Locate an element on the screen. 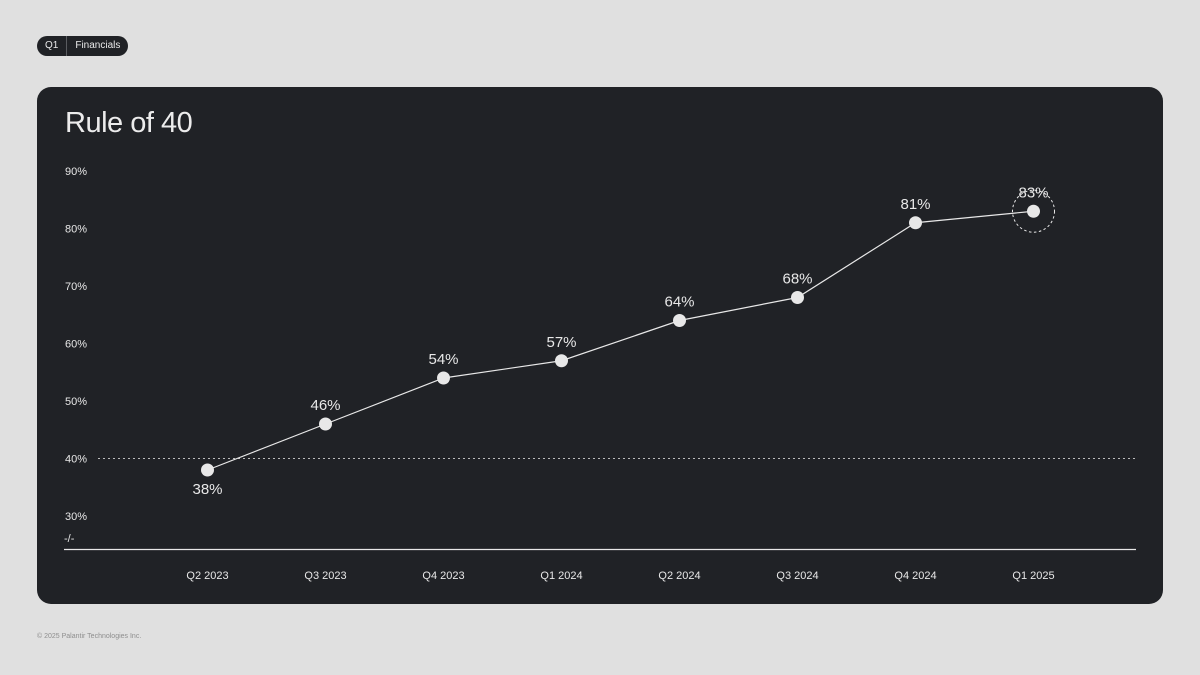 The width and height of the screenshot is (1200, 675). section-label: Financials is located at coordinates (98, 45).